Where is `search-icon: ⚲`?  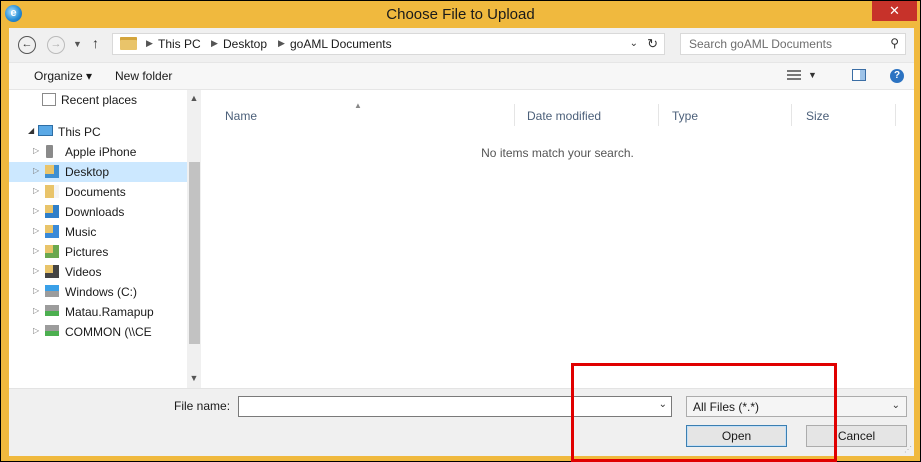 search-icon: ⚲ is located at coordinates (894, 43).